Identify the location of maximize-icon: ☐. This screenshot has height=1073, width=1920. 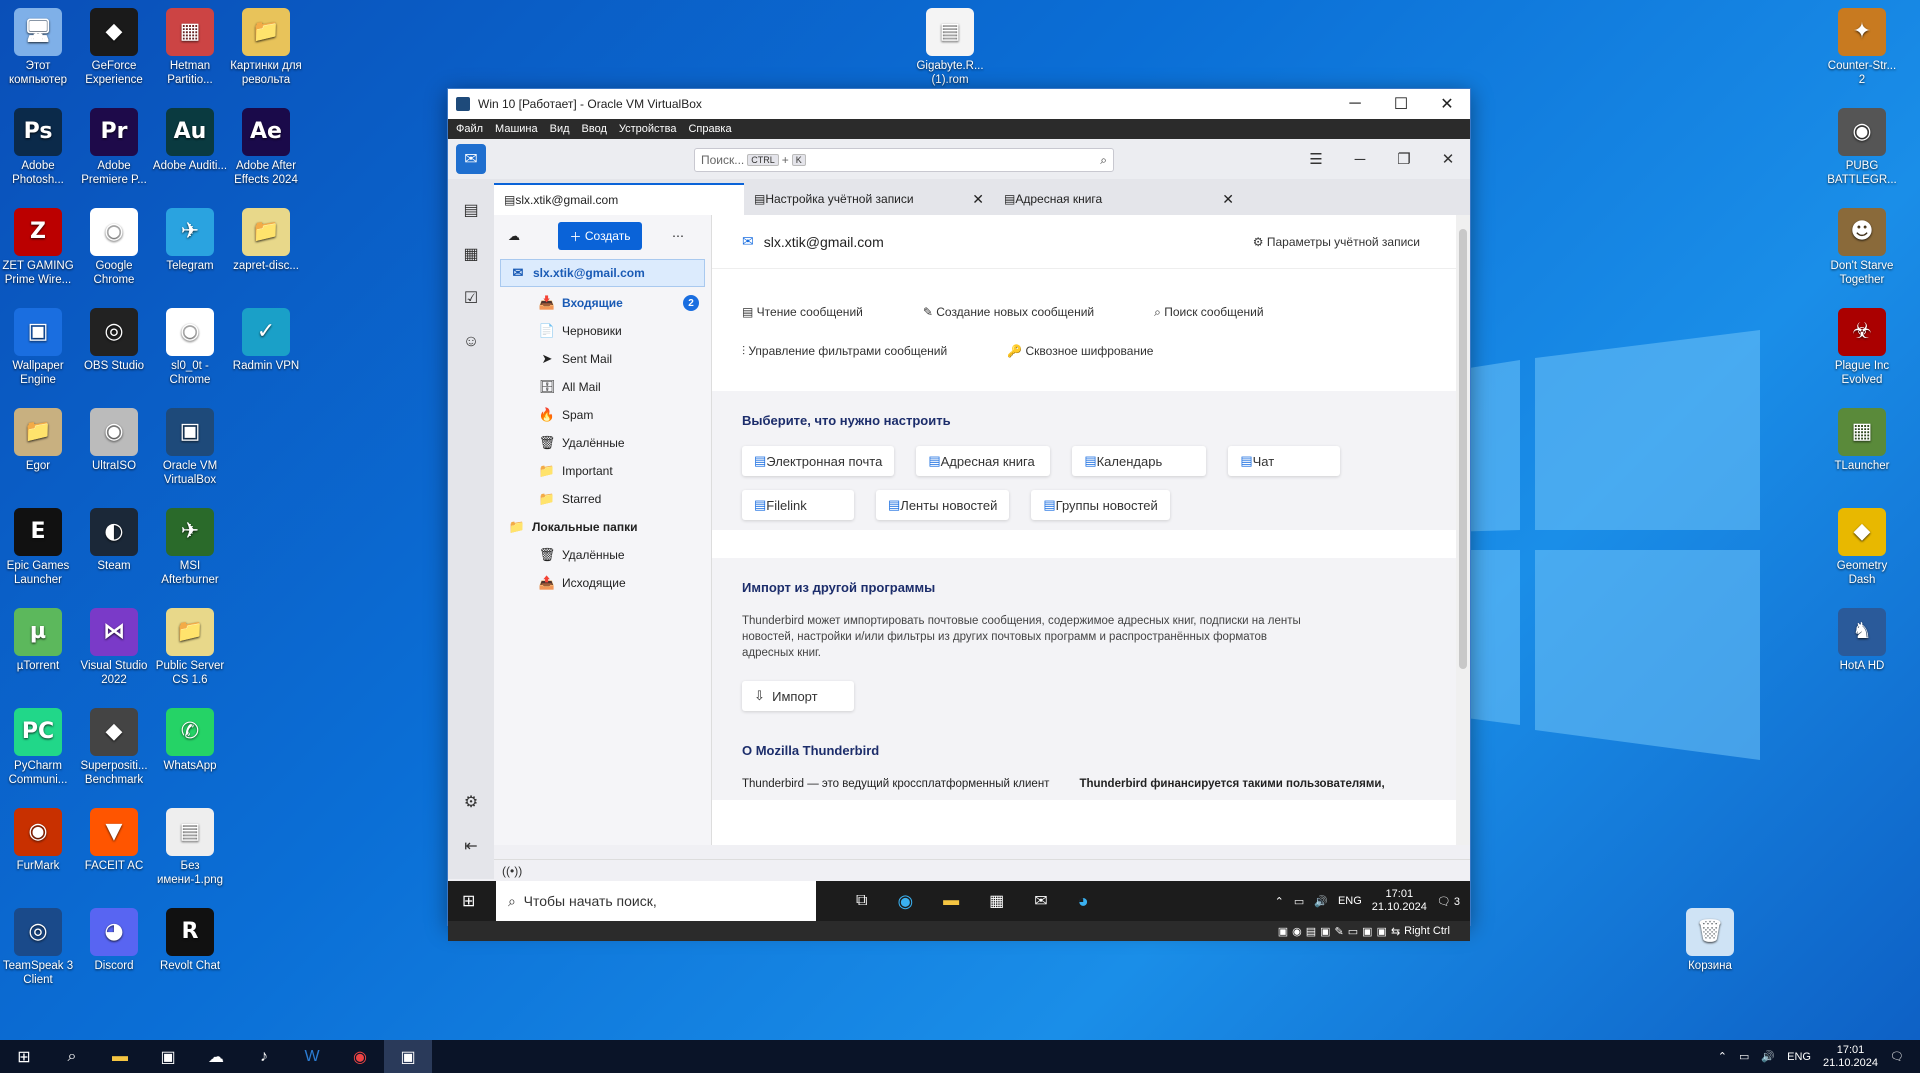
(1401, 104).